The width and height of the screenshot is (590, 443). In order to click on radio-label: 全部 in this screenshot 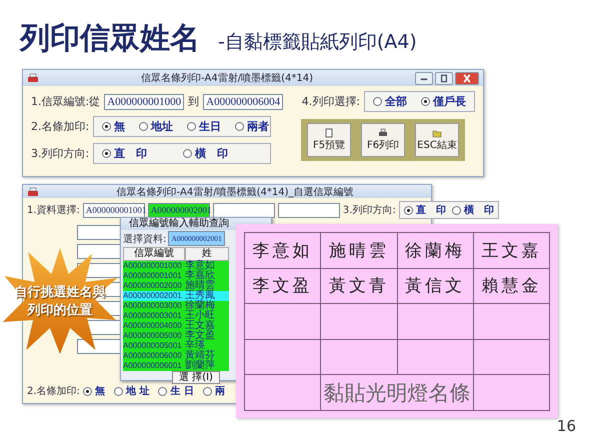, I will do `click(396, 101)`.